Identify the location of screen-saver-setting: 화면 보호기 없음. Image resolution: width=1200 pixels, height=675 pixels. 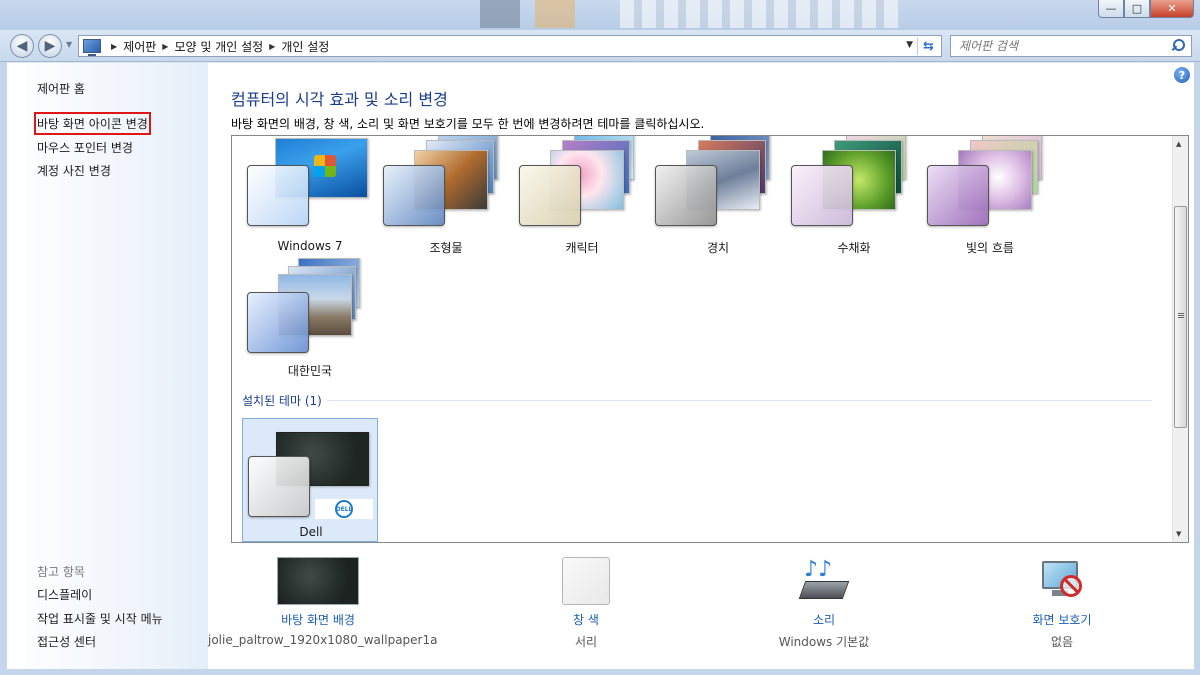
(1062, 603).